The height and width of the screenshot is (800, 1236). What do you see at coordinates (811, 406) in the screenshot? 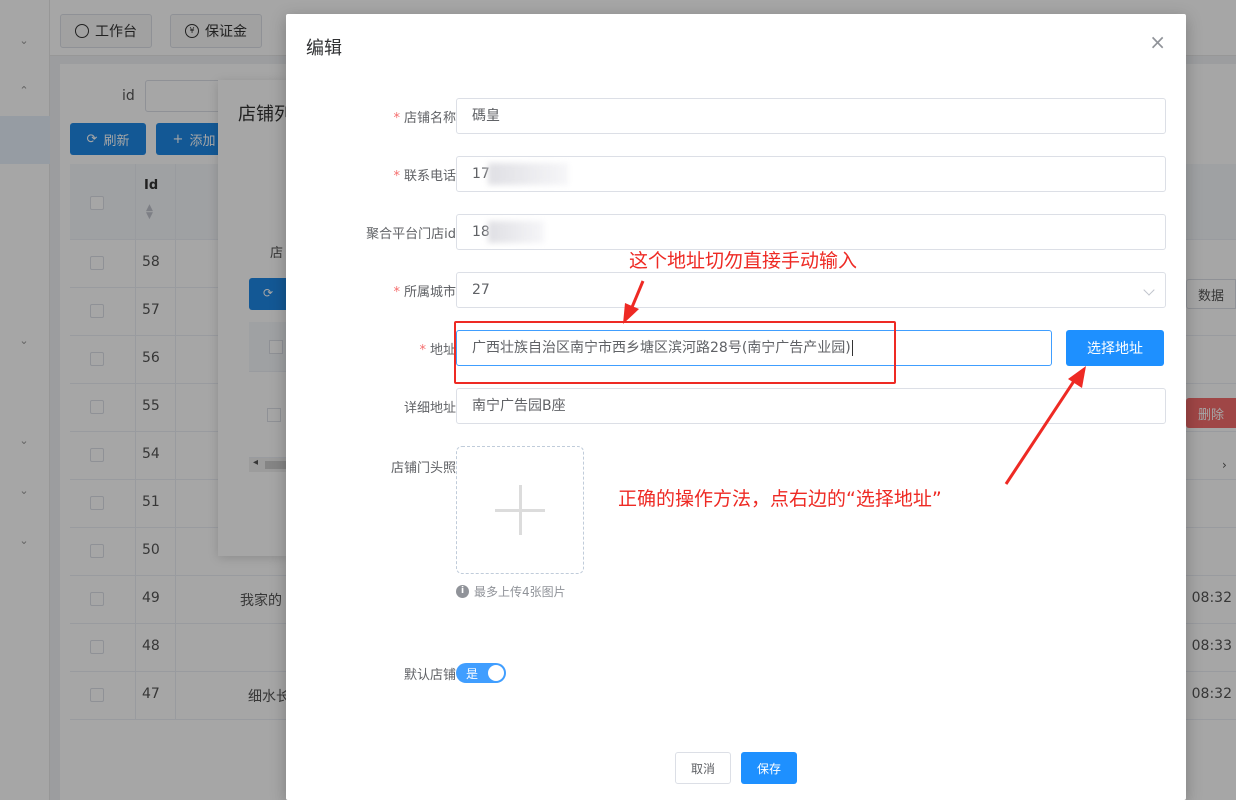
I see `detail-address-input: 南宁广告园B座` at bounding box center [811, 406].